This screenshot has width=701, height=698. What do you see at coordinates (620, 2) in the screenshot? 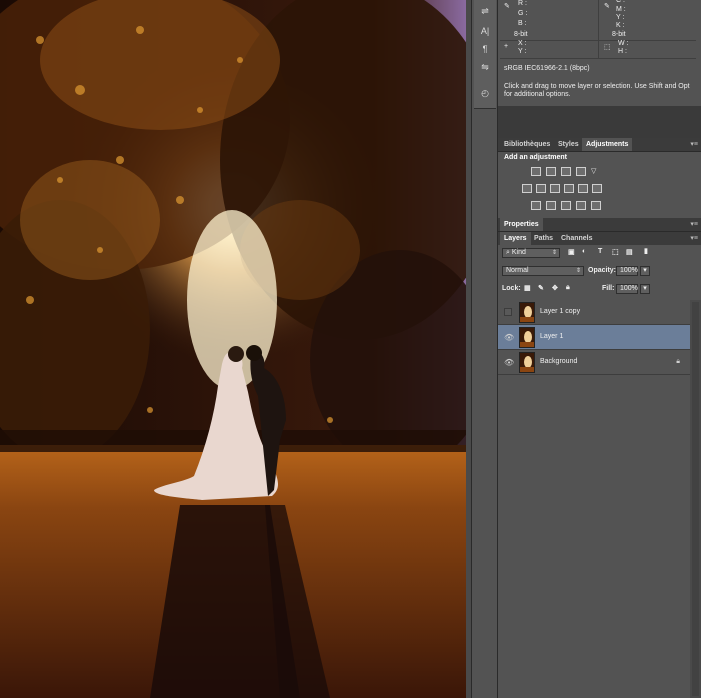
I see `info-c-label: C :` at bounding box center [620, 2].